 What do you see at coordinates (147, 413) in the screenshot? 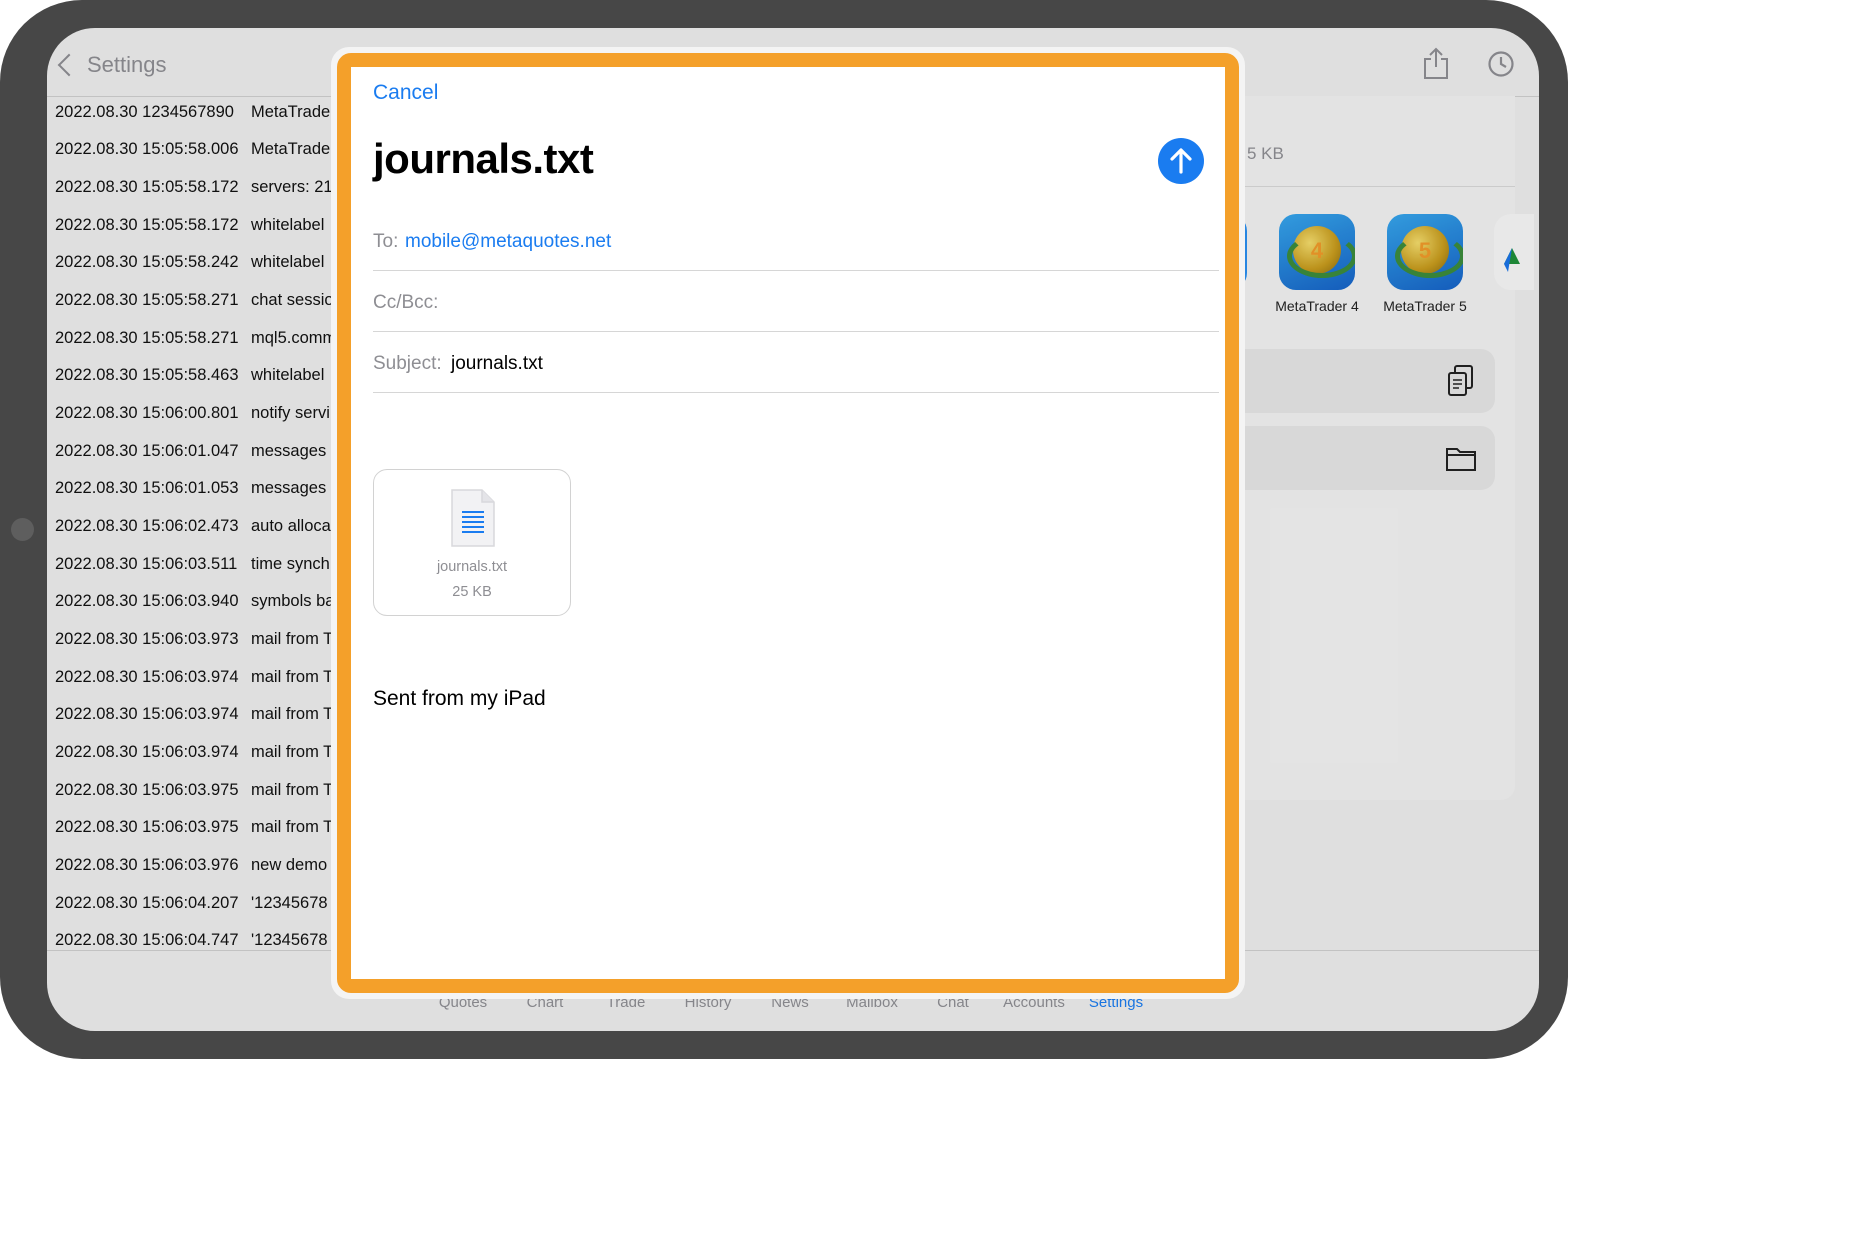
I see `log-timestamp: 2022.08.30 15:06:00.801` at bounding box center [147, 413].